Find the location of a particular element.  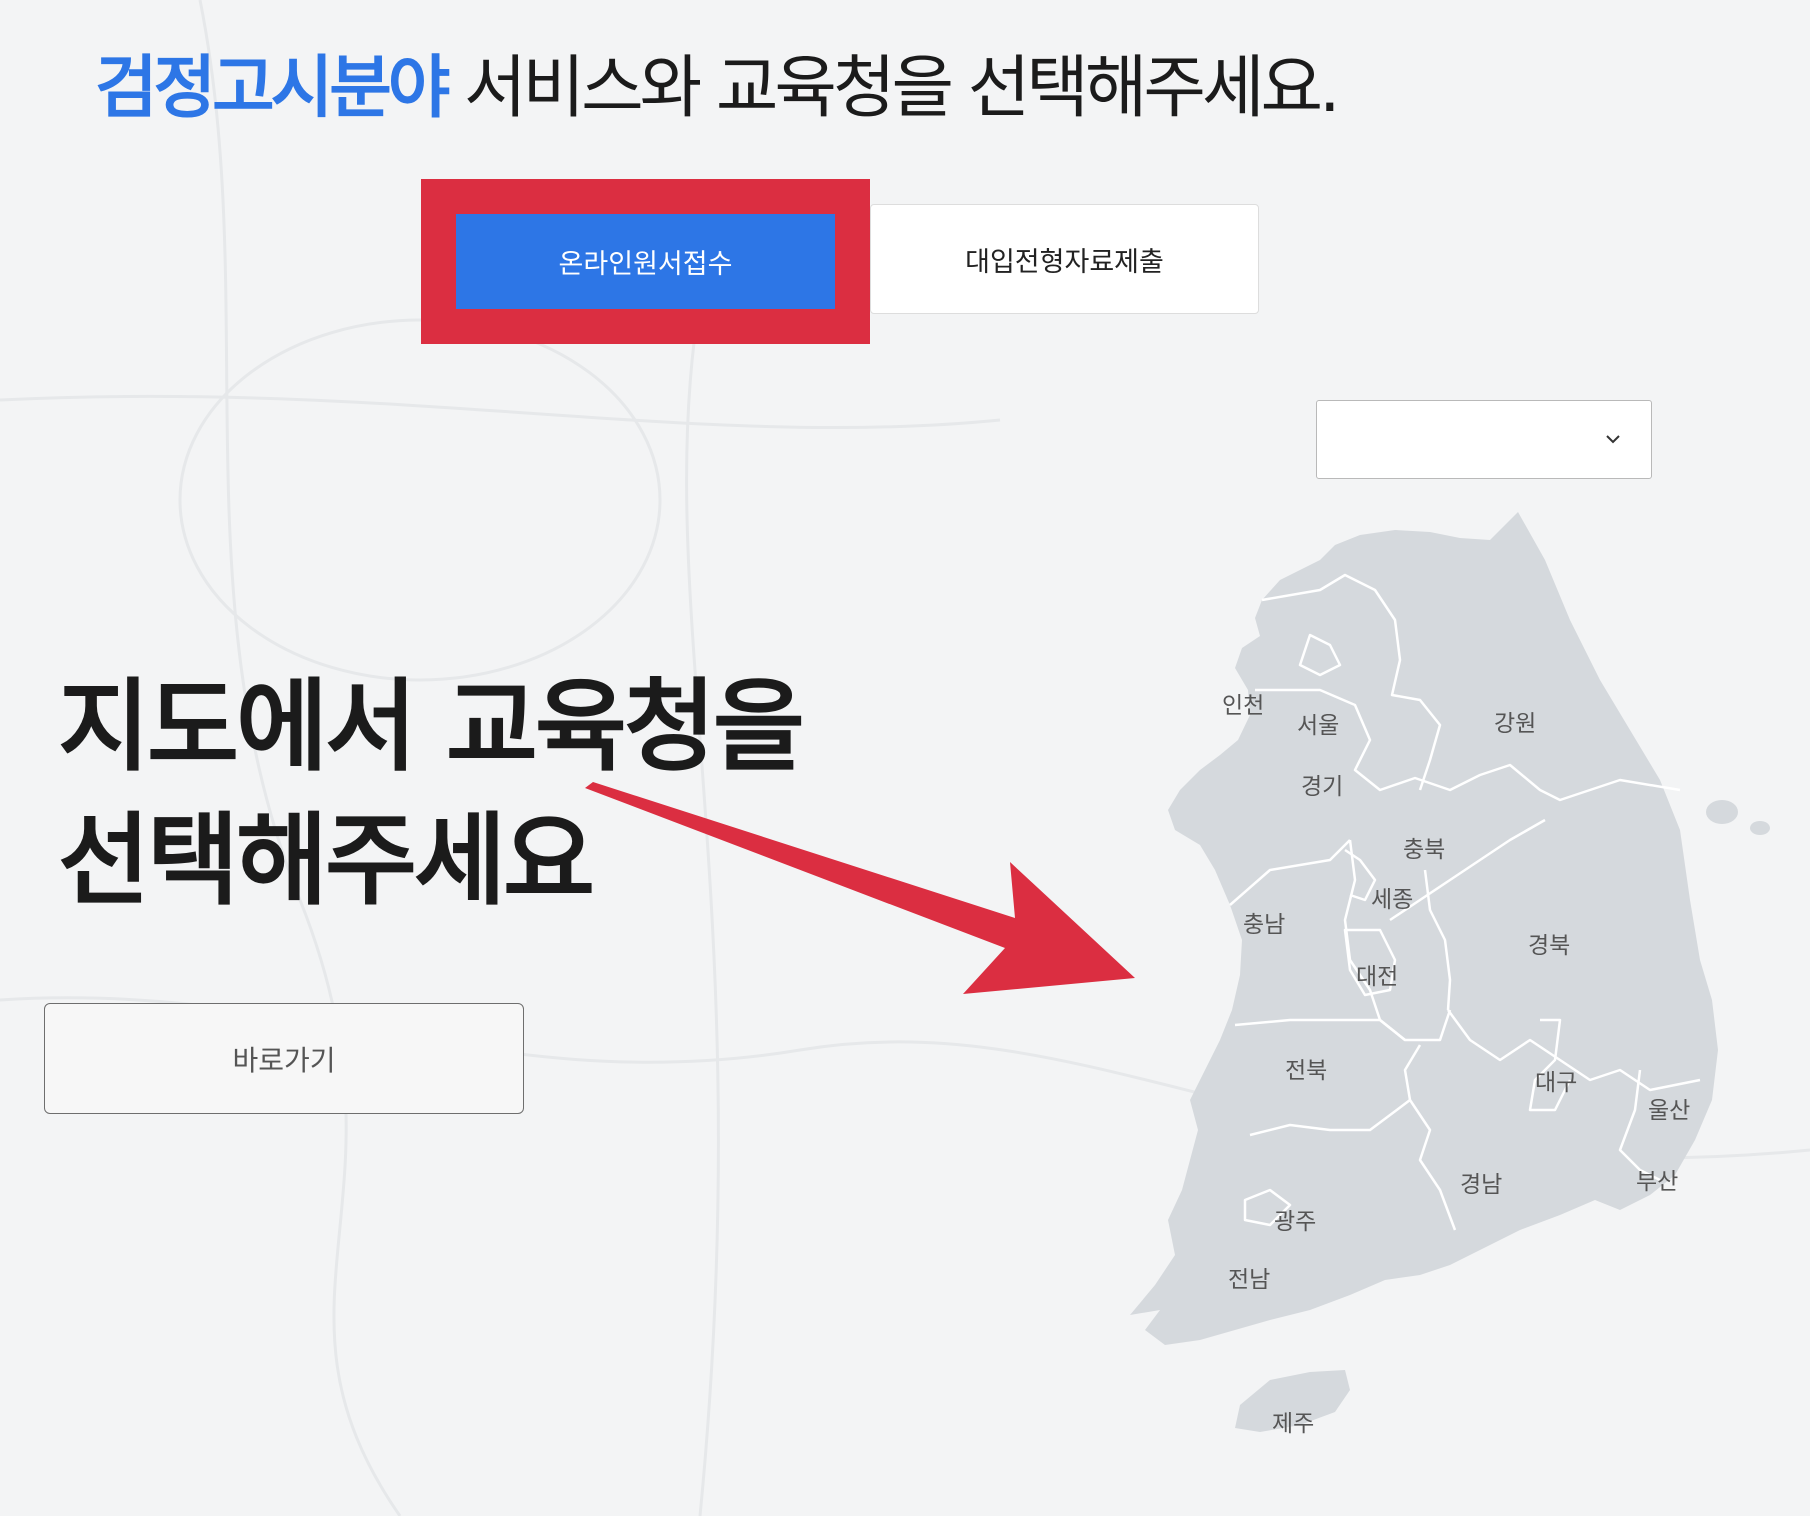

region-daegu: 대구 is located at coordinates (1556, 1083).